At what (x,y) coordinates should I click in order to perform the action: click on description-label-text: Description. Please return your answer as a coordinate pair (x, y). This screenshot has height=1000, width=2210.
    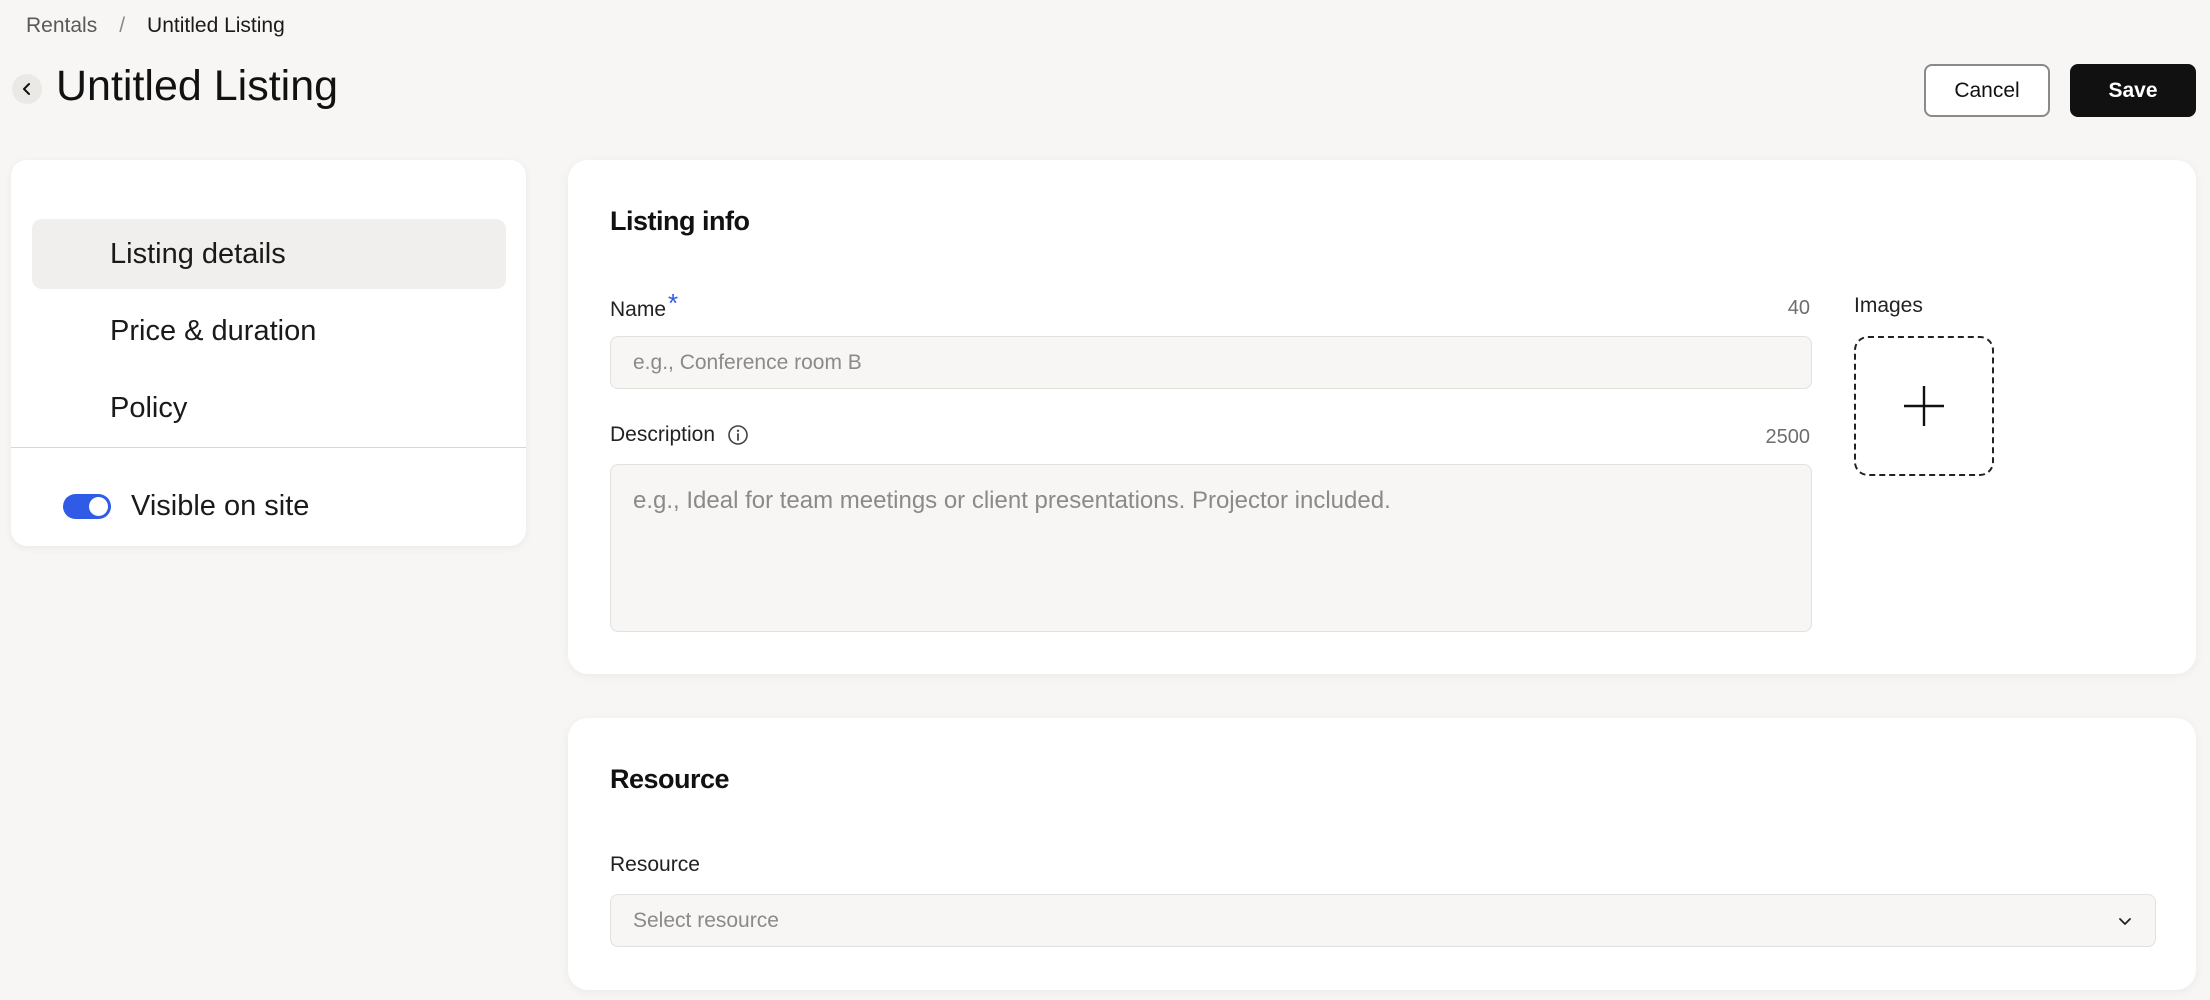
    Looking at the image, I should click on (663, 434).